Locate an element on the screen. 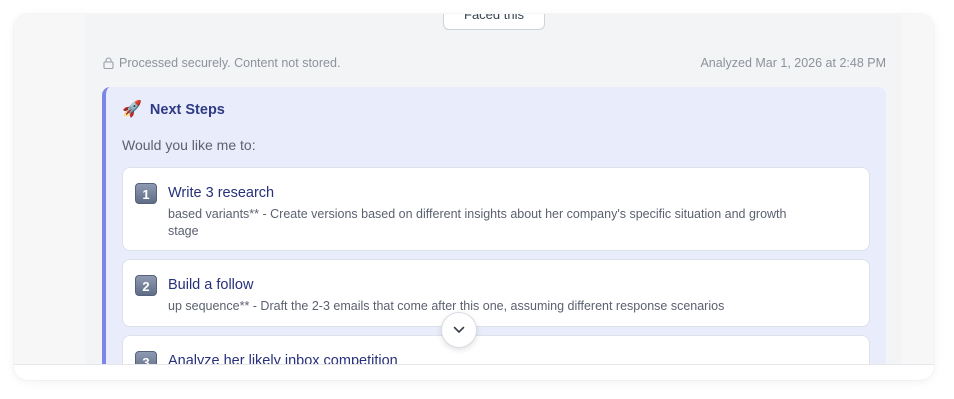 The image size is (954, 399). bottom-edge is located at coordinates (474, 372).